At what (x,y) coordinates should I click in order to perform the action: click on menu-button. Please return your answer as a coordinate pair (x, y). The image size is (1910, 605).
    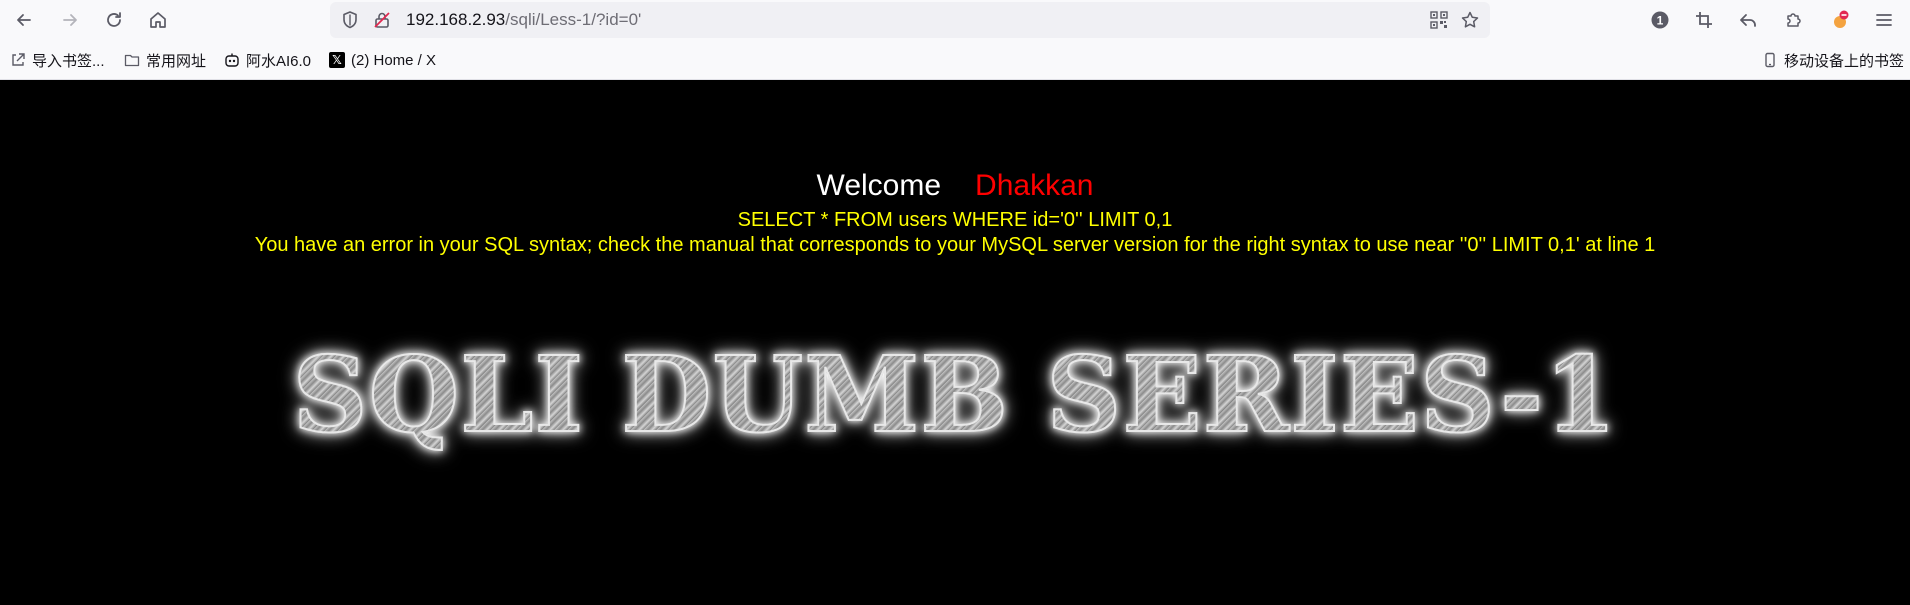
    Looking at the image, I should click on (1884, 20).